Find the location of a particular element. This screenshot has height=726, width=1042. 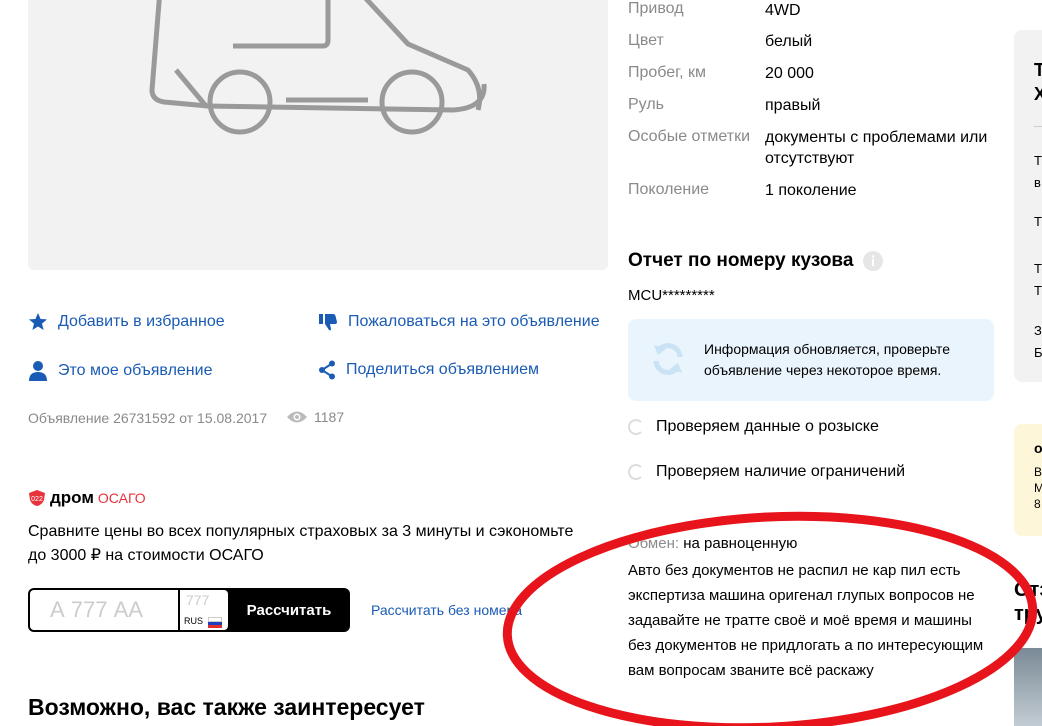

spec-label-mileage: Пробег, км is located at coordinates (667, 72).